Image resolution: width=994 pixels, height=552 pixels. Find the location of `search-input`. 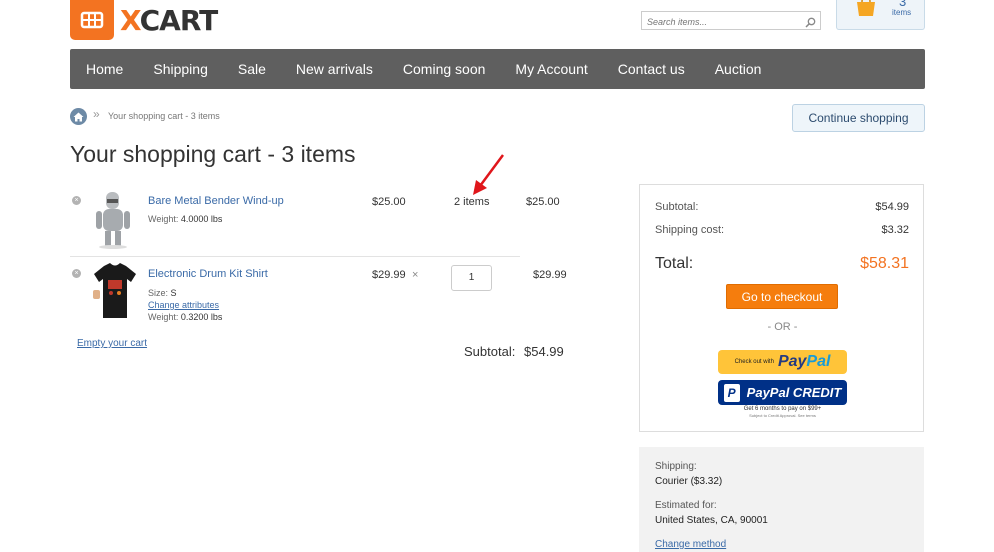

search-input is located at coordinates (717, 22).